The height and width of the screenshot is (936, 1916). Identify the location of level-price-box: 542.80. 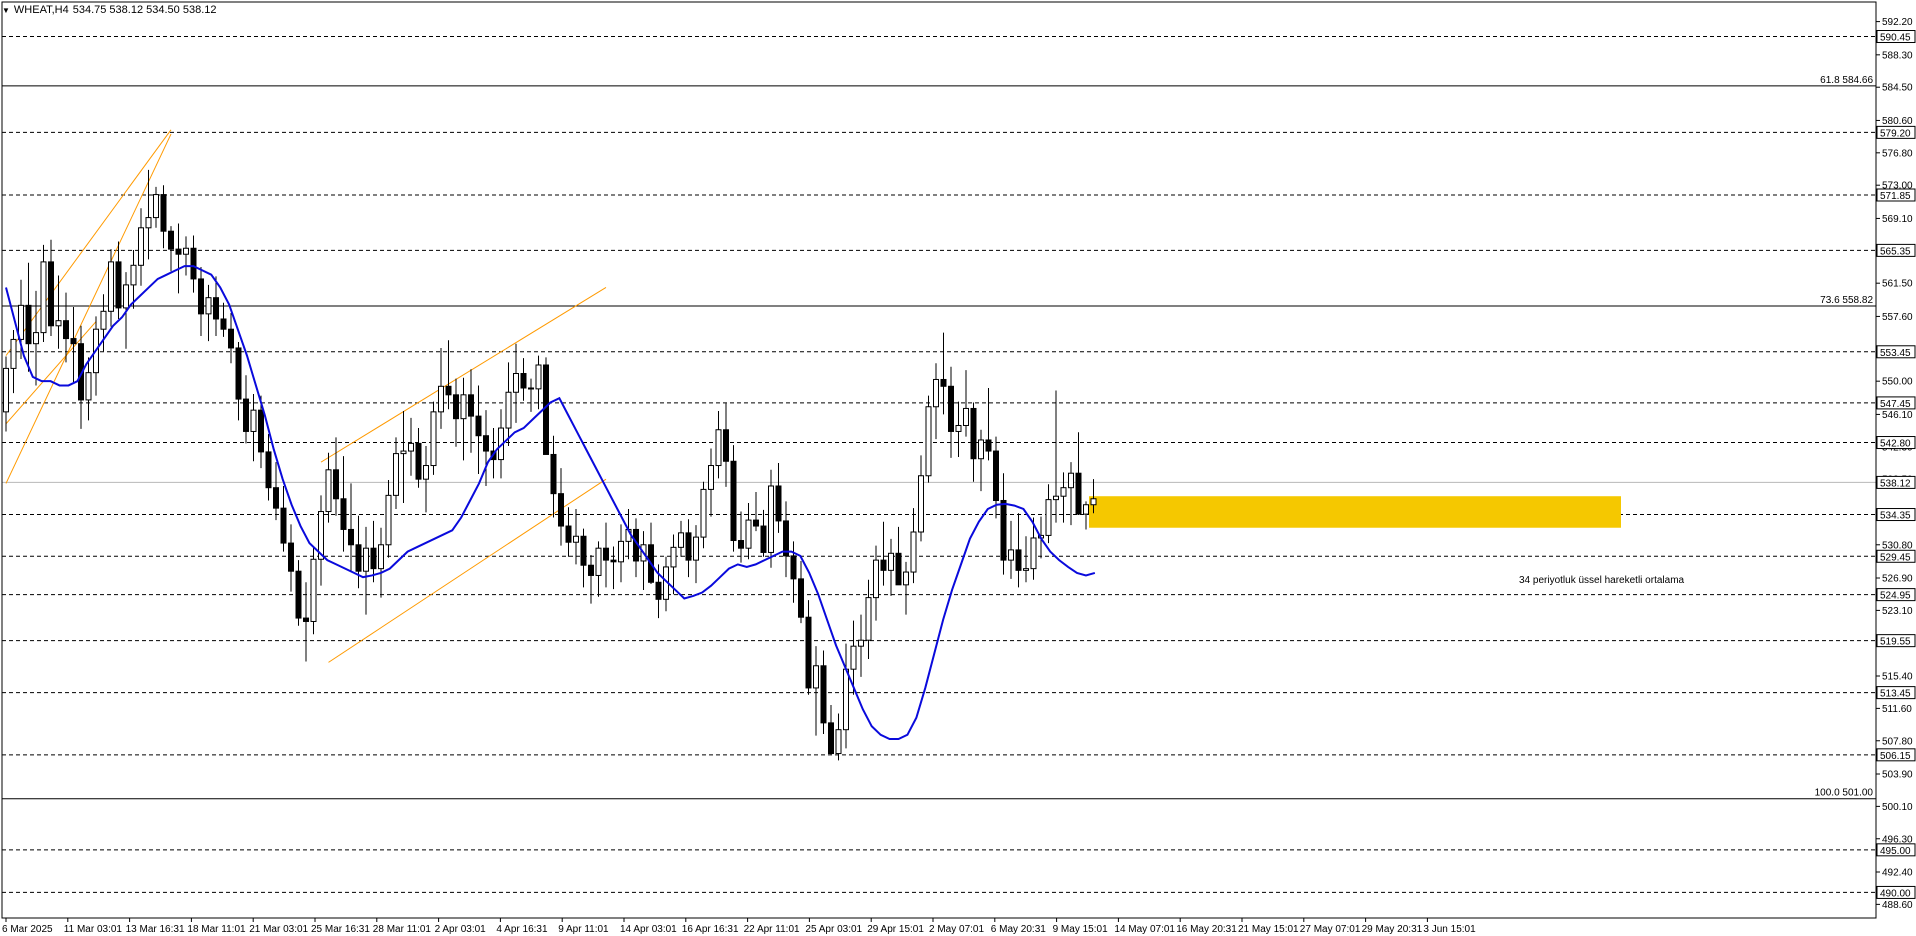
(1896, 443).